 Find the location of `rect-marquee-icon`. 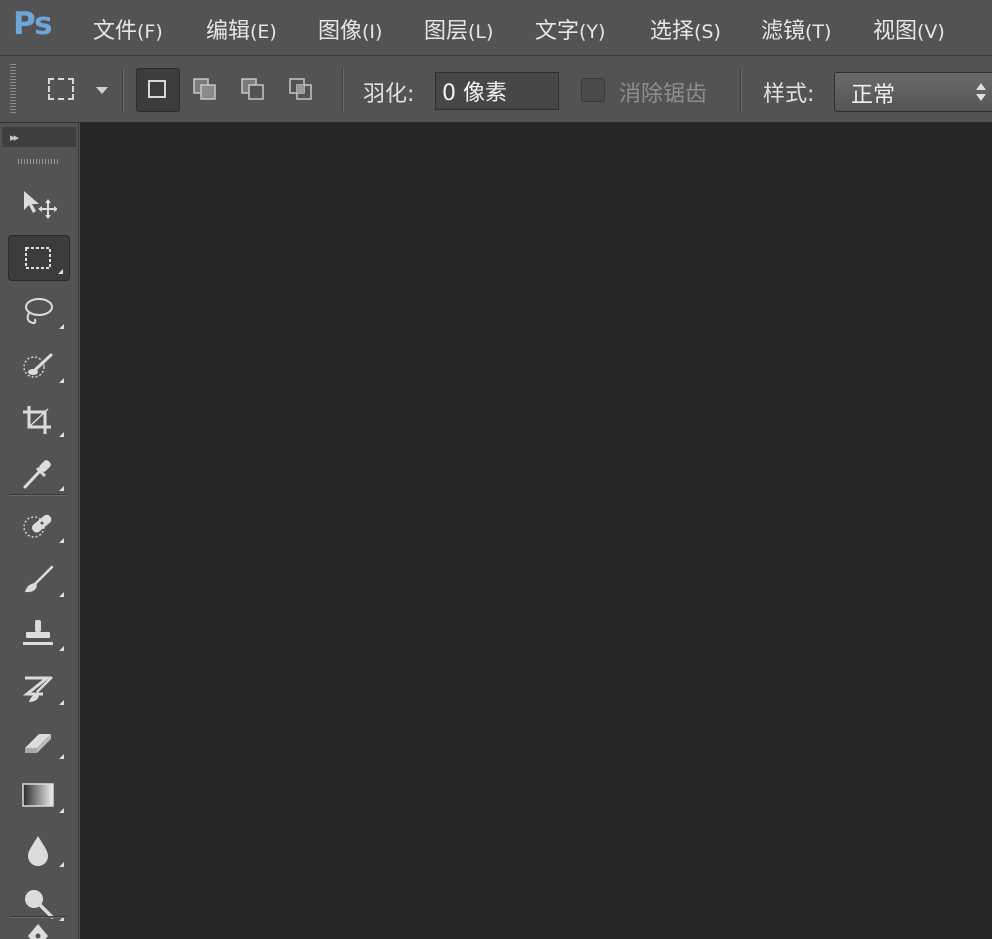

rect-marquee-icon is located at coordinates (61, 89).